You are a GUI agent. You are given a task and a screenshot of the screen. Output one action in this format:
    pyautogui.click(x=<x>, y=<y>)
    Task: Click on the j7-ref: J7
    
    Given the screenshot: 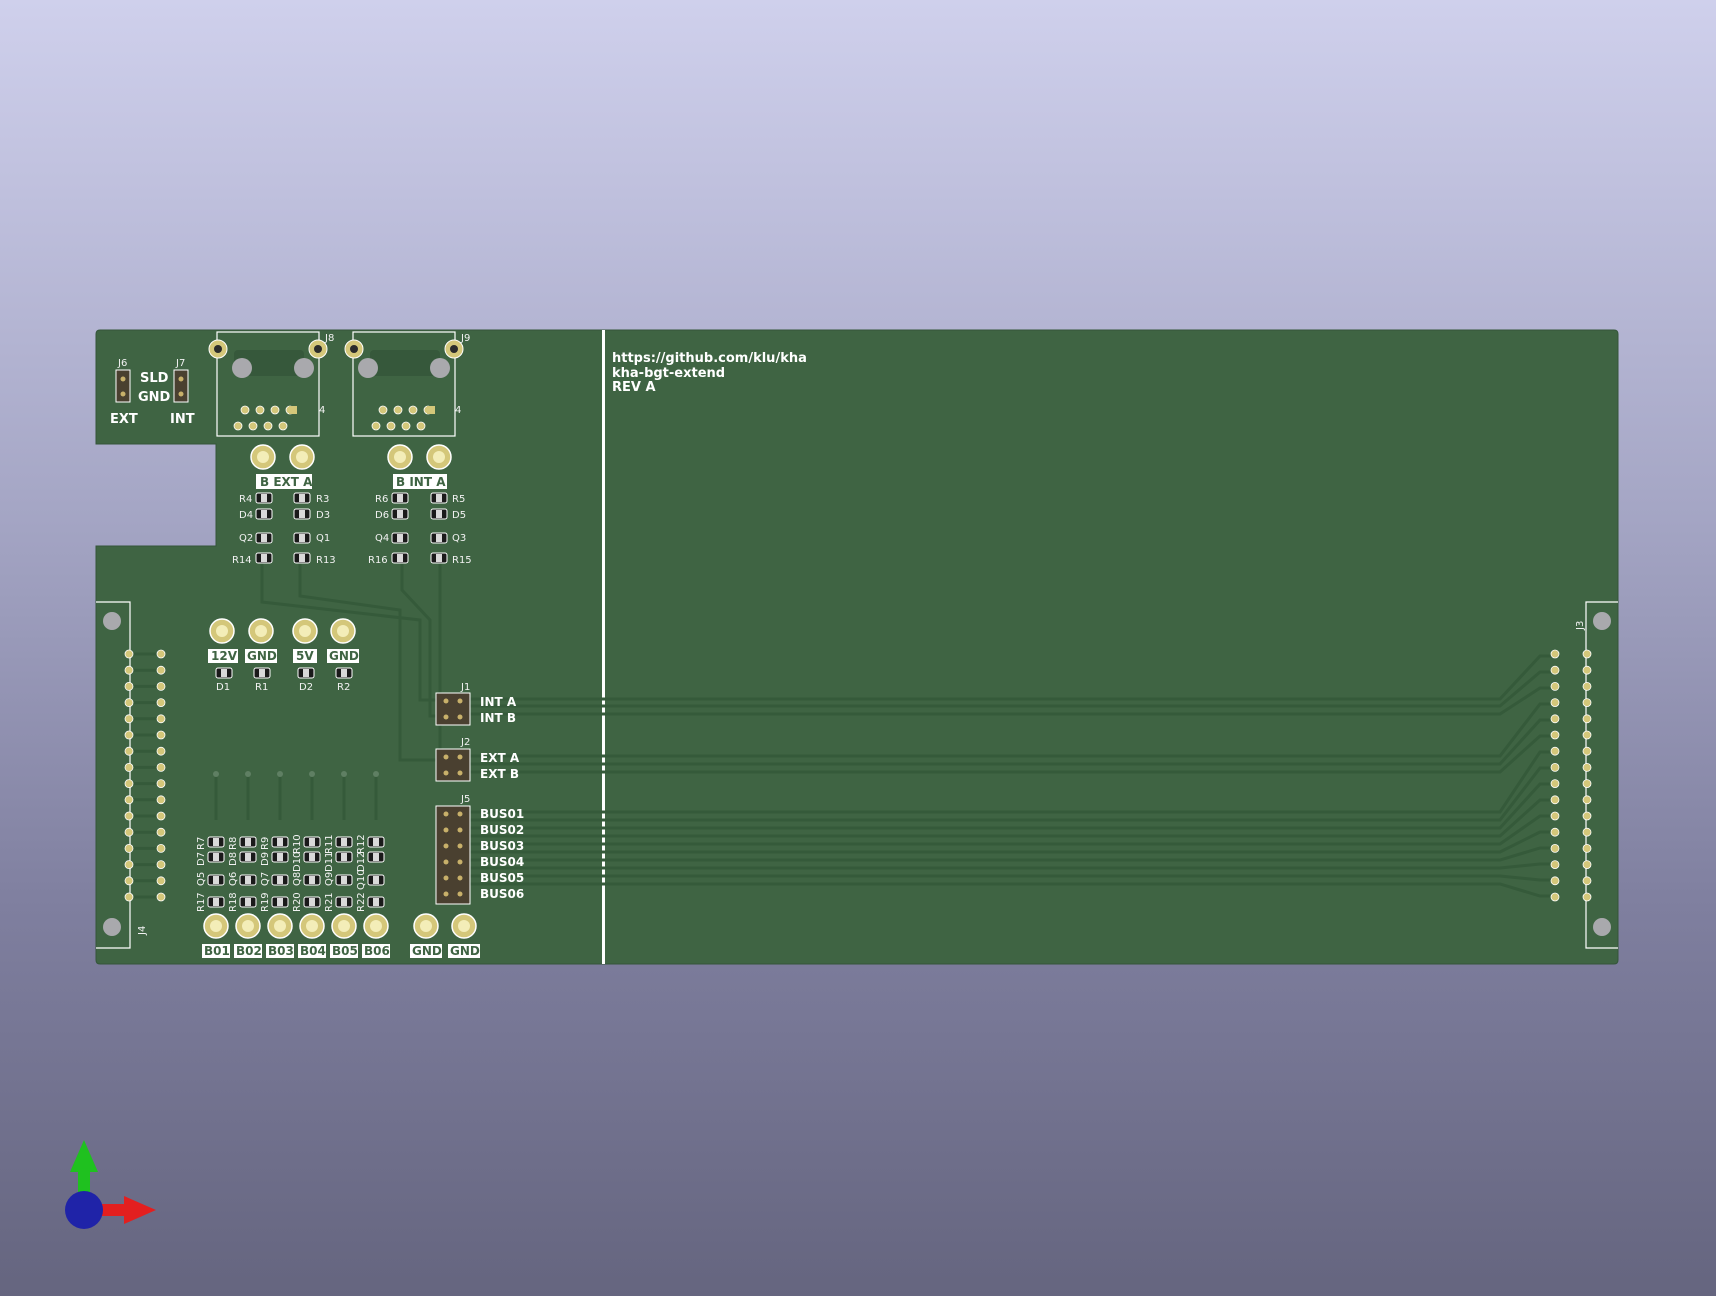 What is the action you would take?
    pyautogui.click(x=180, y=363)
    